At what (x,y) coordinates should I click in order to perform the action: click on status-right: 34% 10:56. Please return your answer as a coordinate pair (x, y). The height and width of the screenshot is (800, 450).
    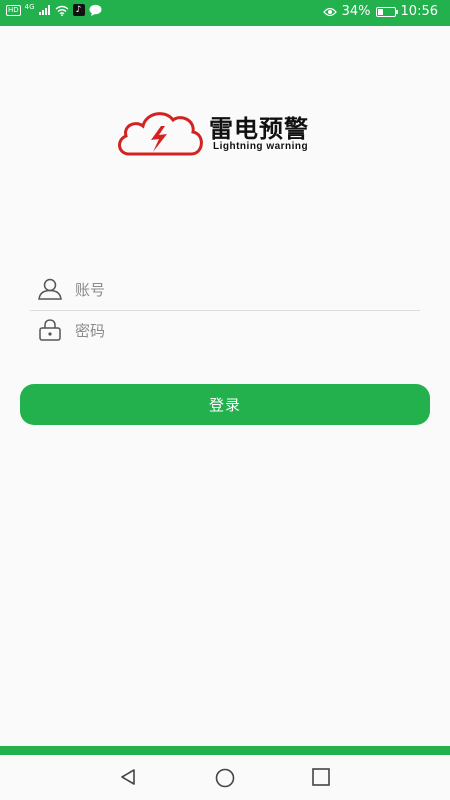
    Looking at the image, I should click on (380, 11).